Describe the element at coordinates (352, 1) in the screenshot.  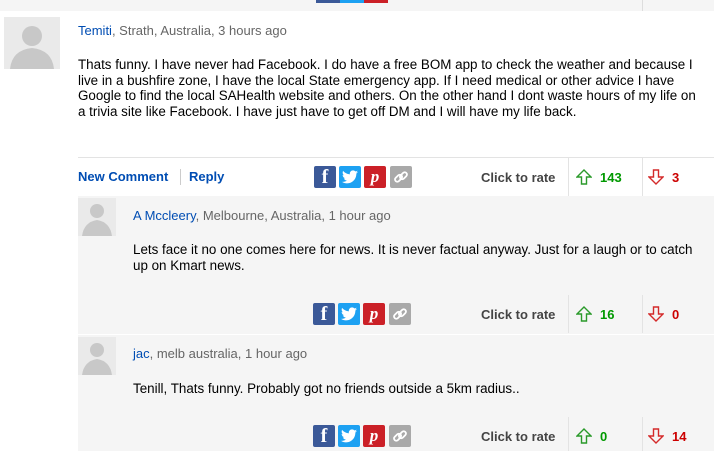
I see `twitter-icon-fragment` at that location.